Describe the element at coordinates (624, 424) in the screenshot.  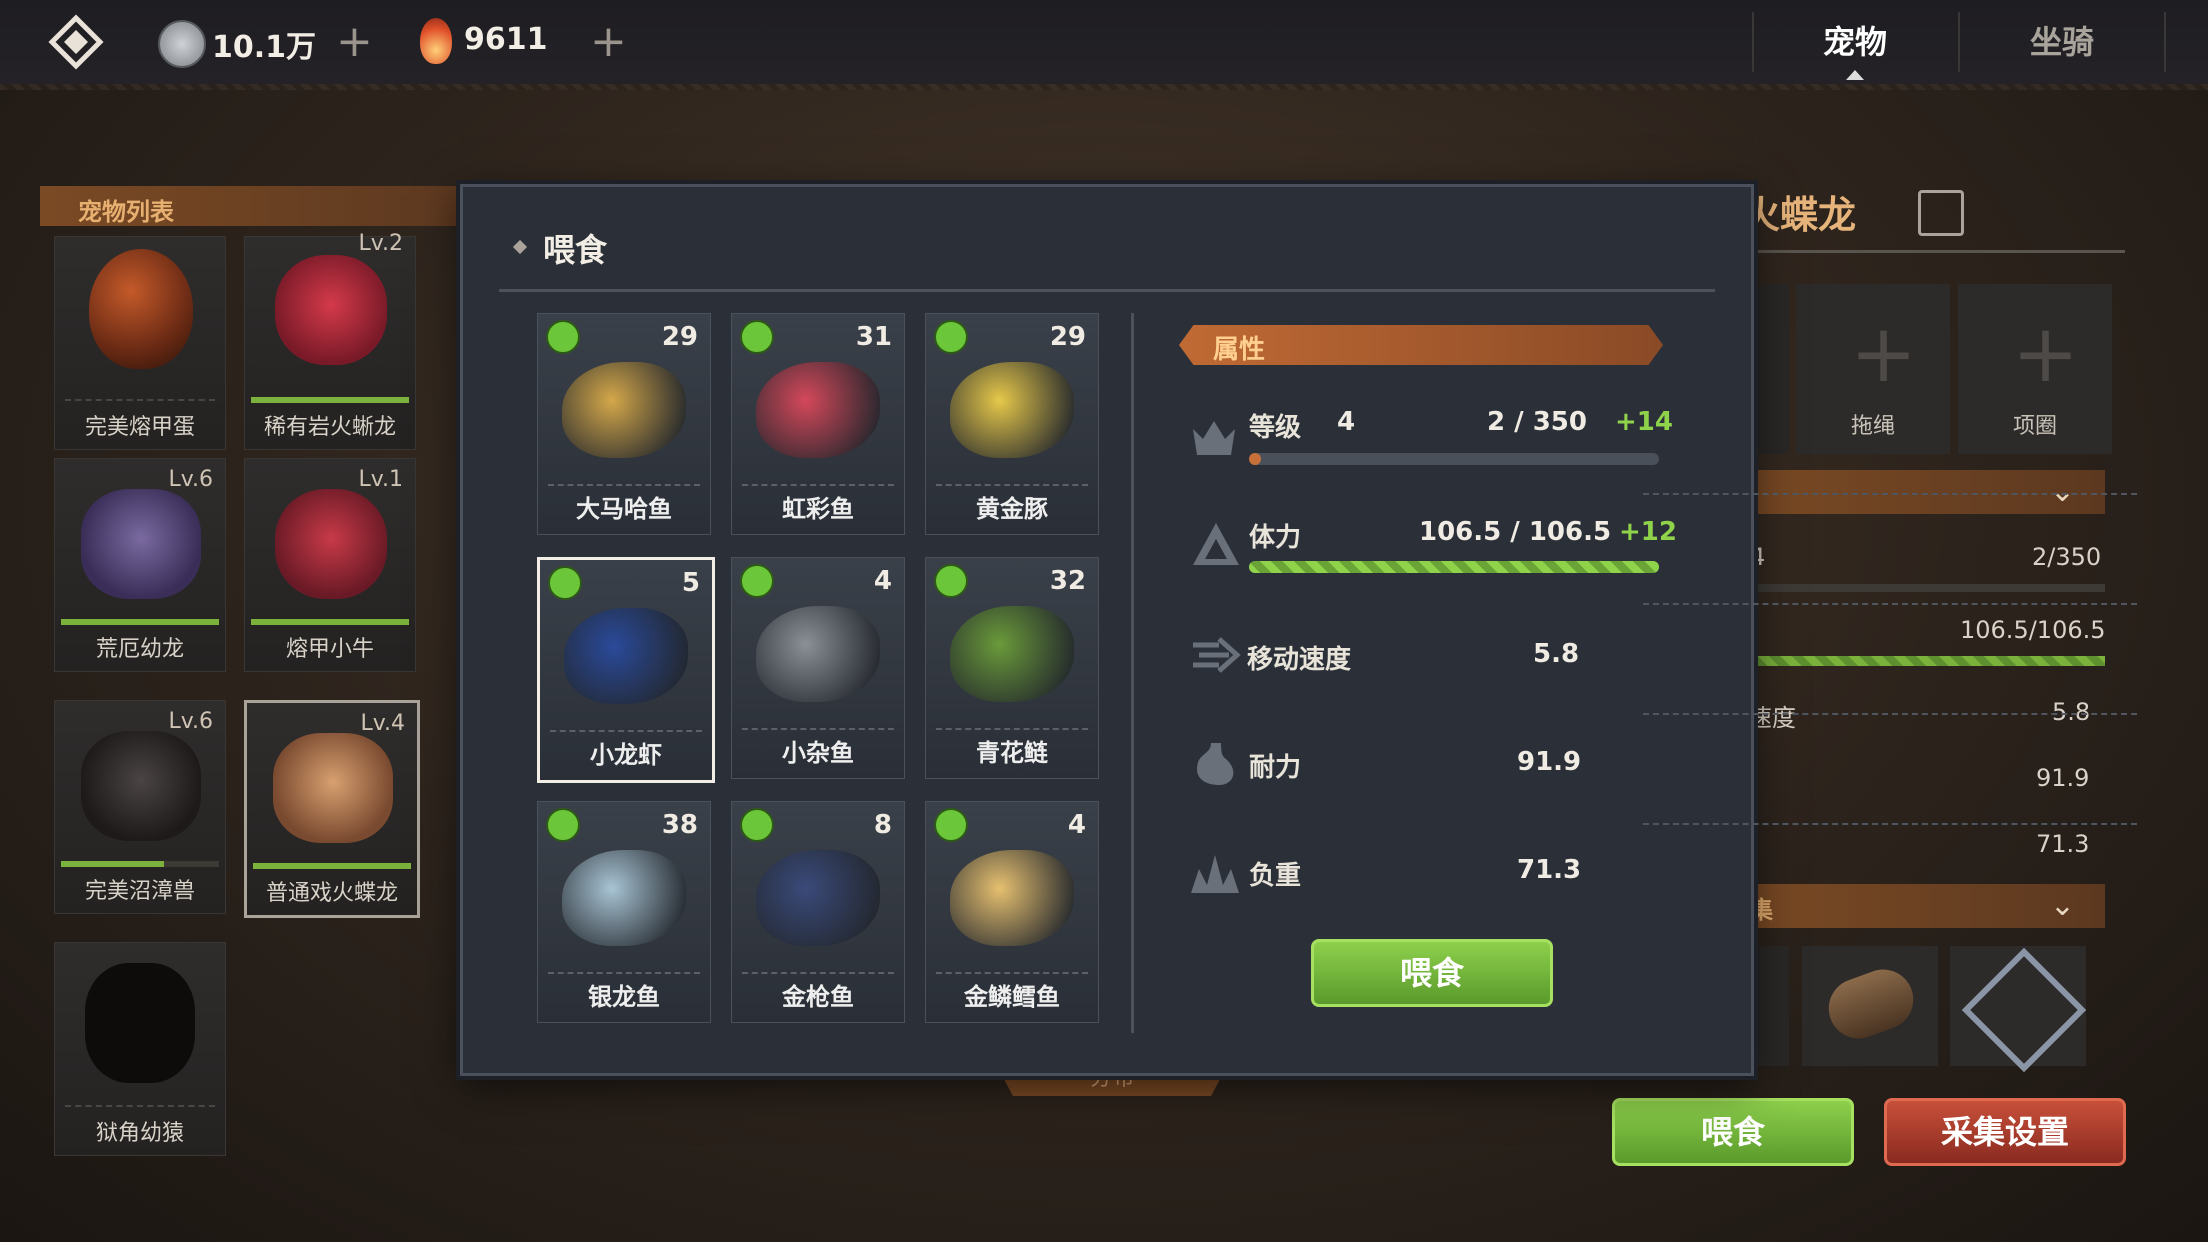
I see `food-item: 29 大马哈鱼` at that location.